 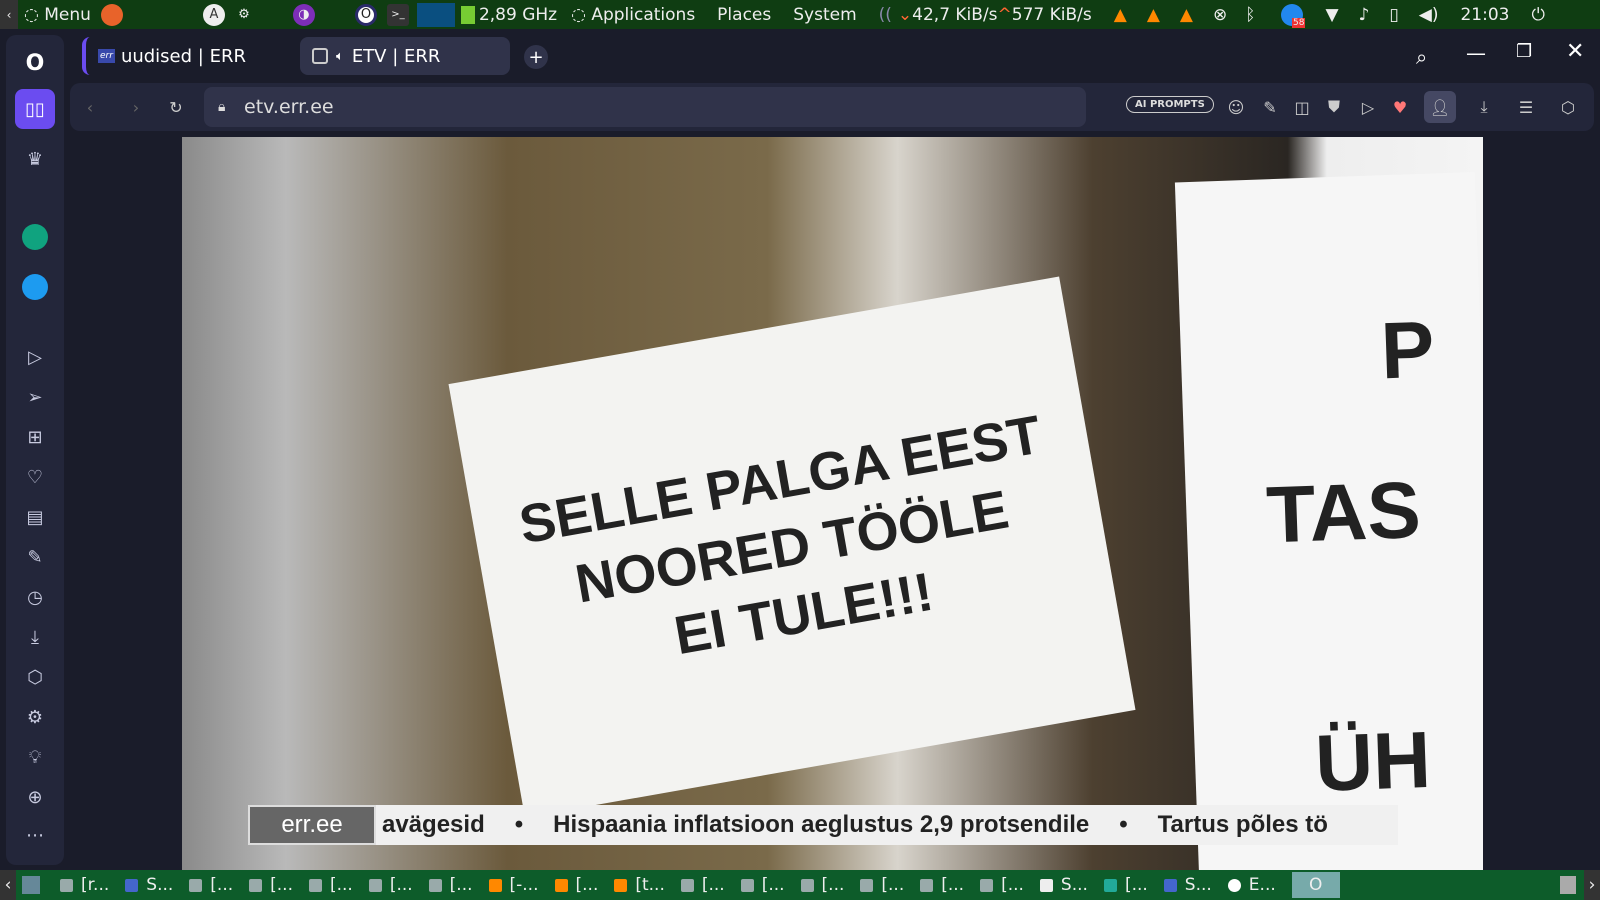 I want to click on opera-icon: O, so click(x=365, y=14).